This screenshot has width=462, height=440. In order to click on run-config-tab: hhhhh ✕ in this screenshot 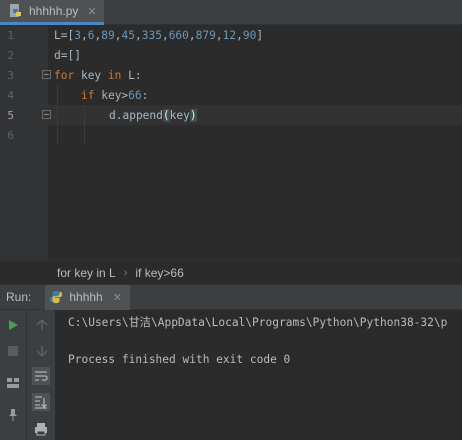, I will do `click(87, 297)`.